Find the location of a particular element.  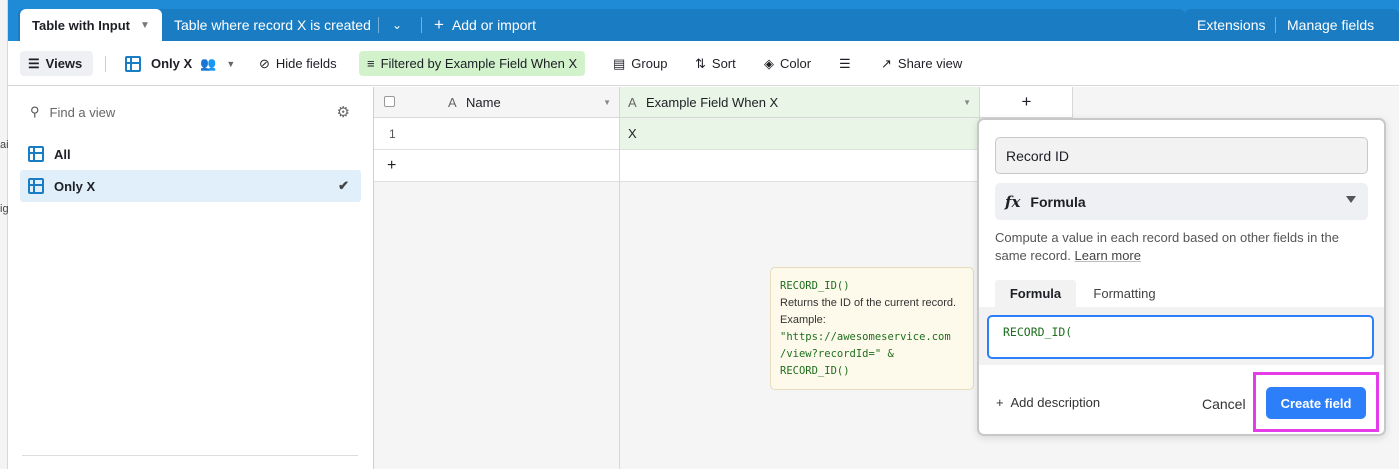

hamburger-icon: ☰ is located at coordinates (34, 63).